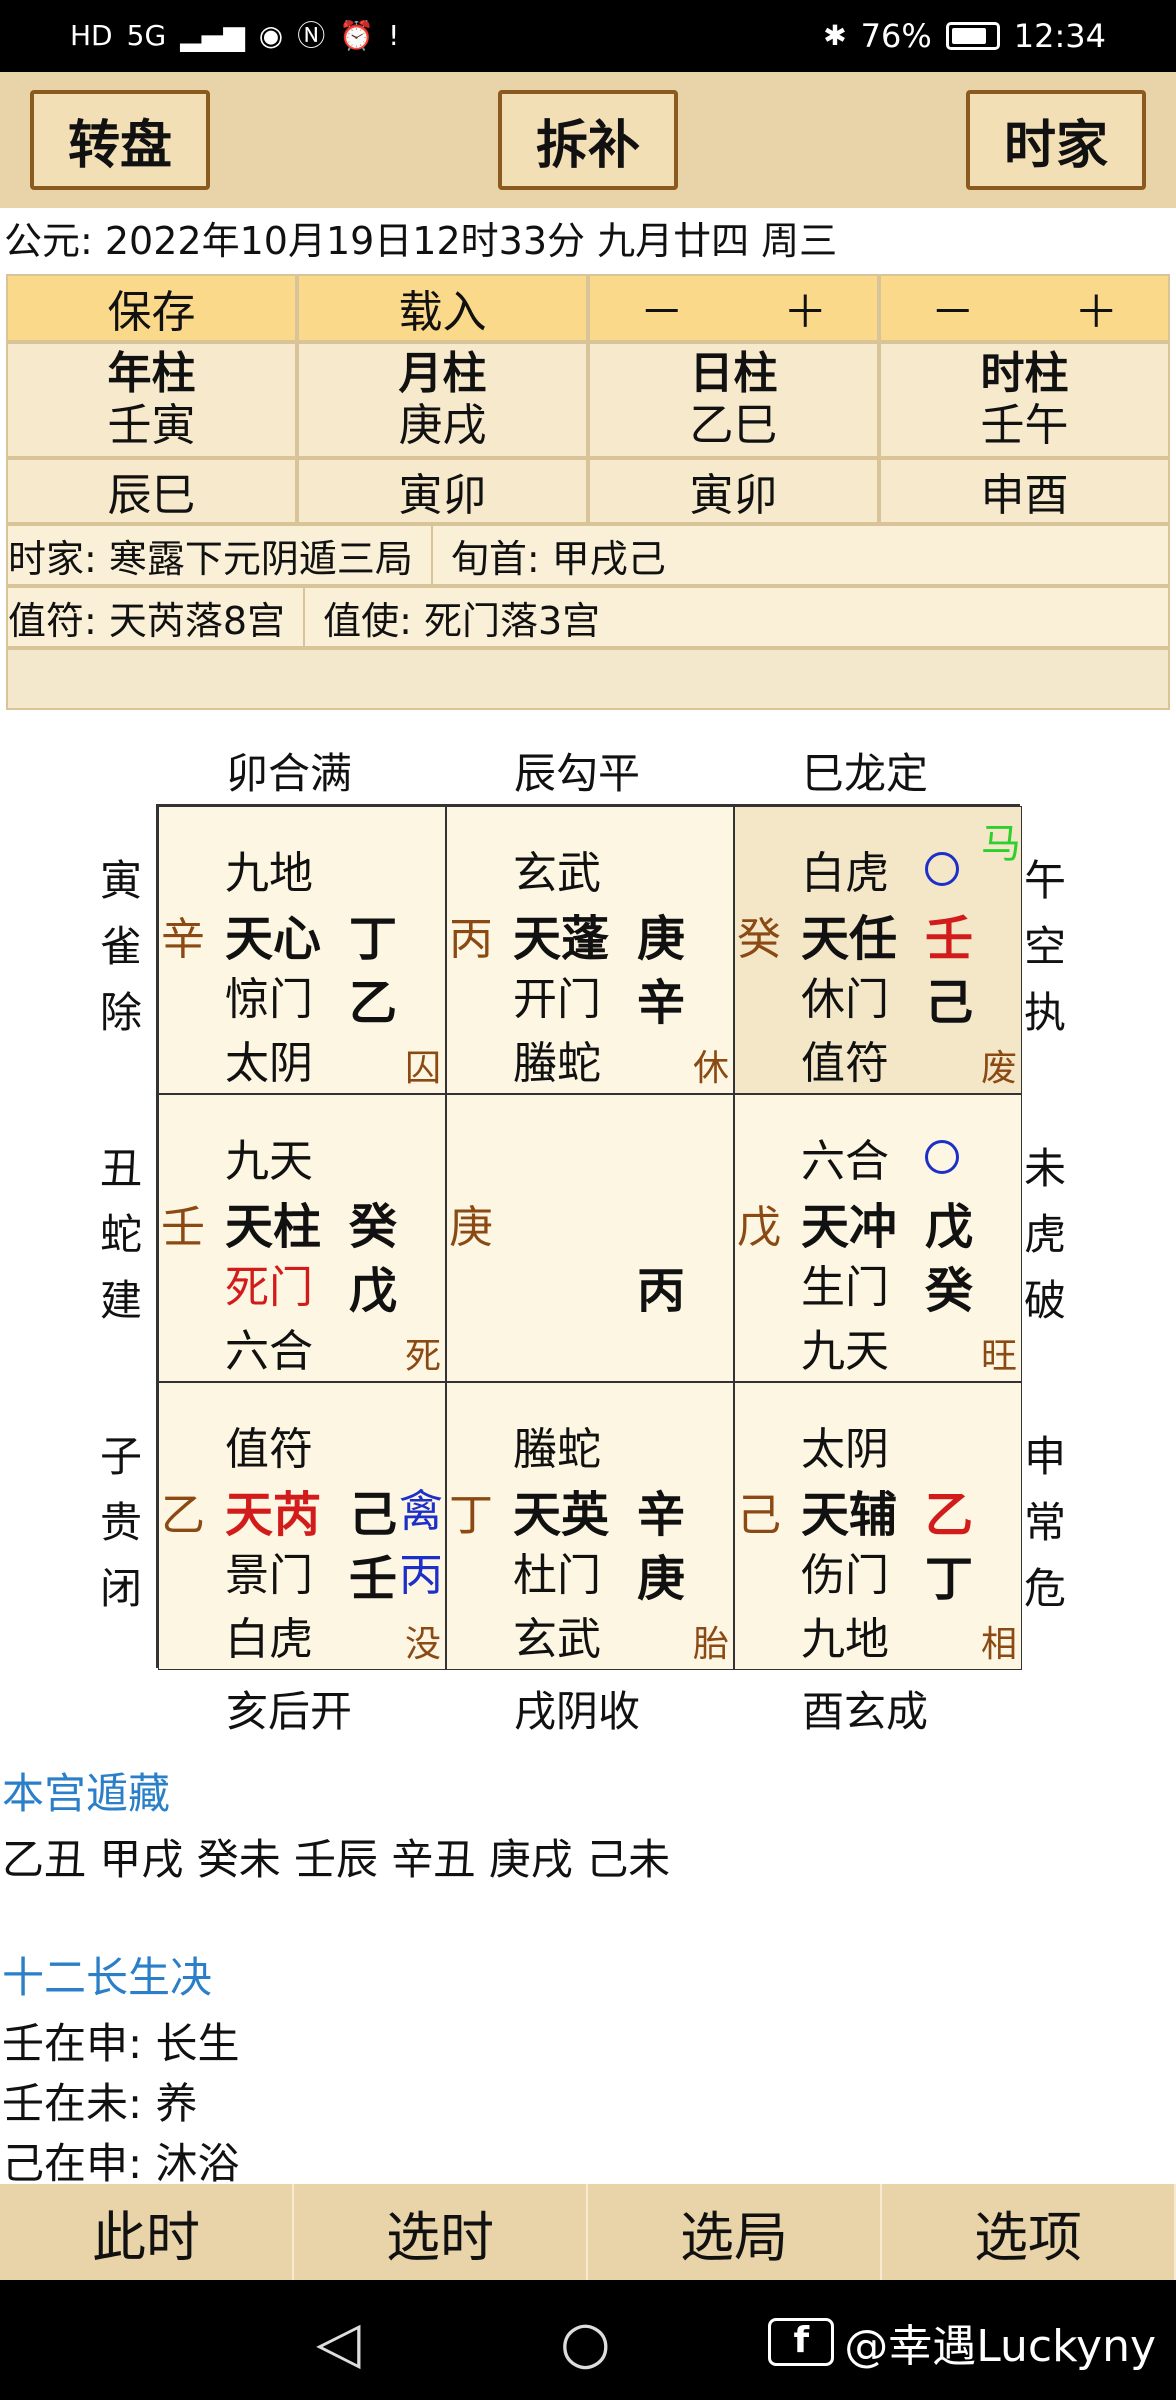  What do you see at coordinates (273, 1227) in the screenshot?
I see `palace-star: 天柱` at bounding box center [273, 1227].